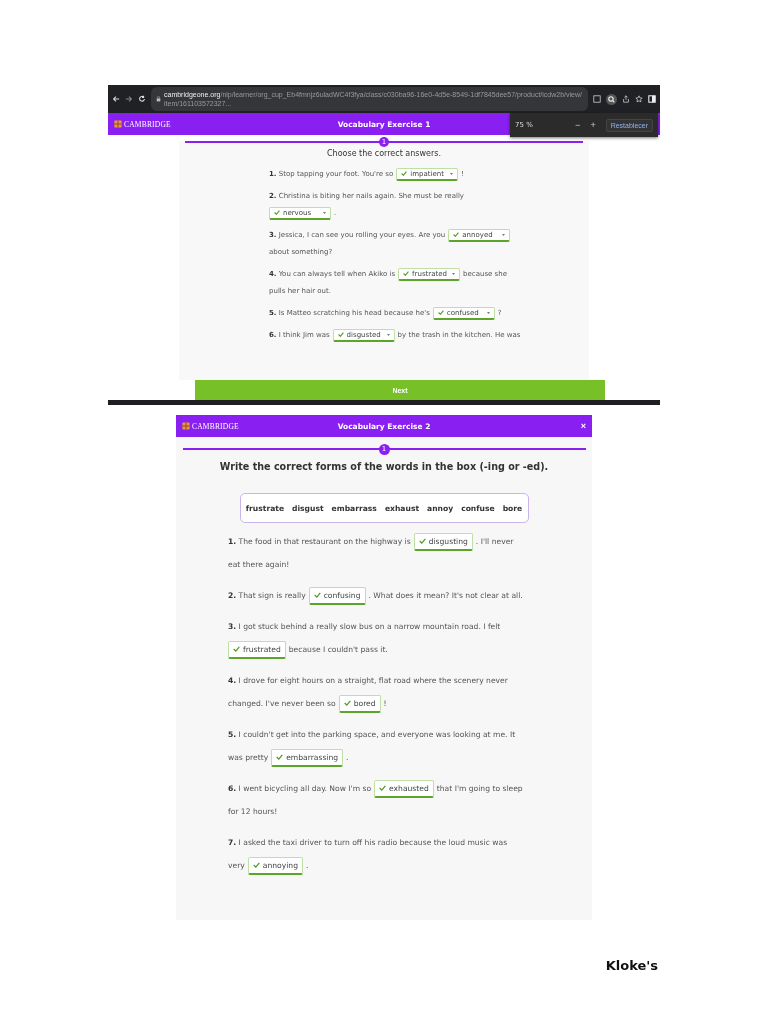  Describe the element at coordinates (142, 99) in the screenshot. I see `reload-icon` at that location.